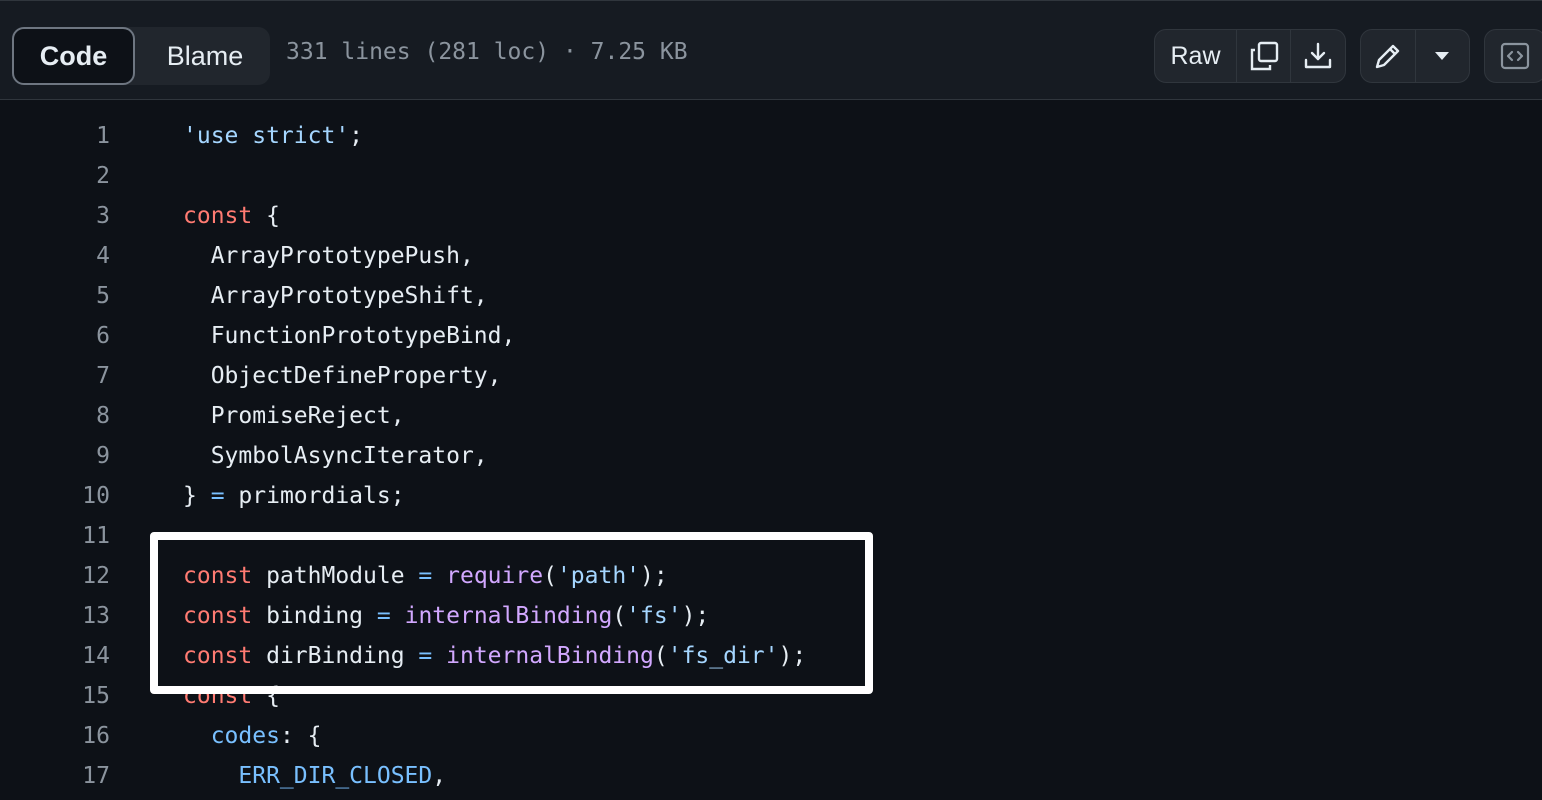 Image resolution: width=1542 pixels, height=800 pixels. Describe the element at coordinates (495, 576) in the screenshot. I see `code-token: require` at that location.